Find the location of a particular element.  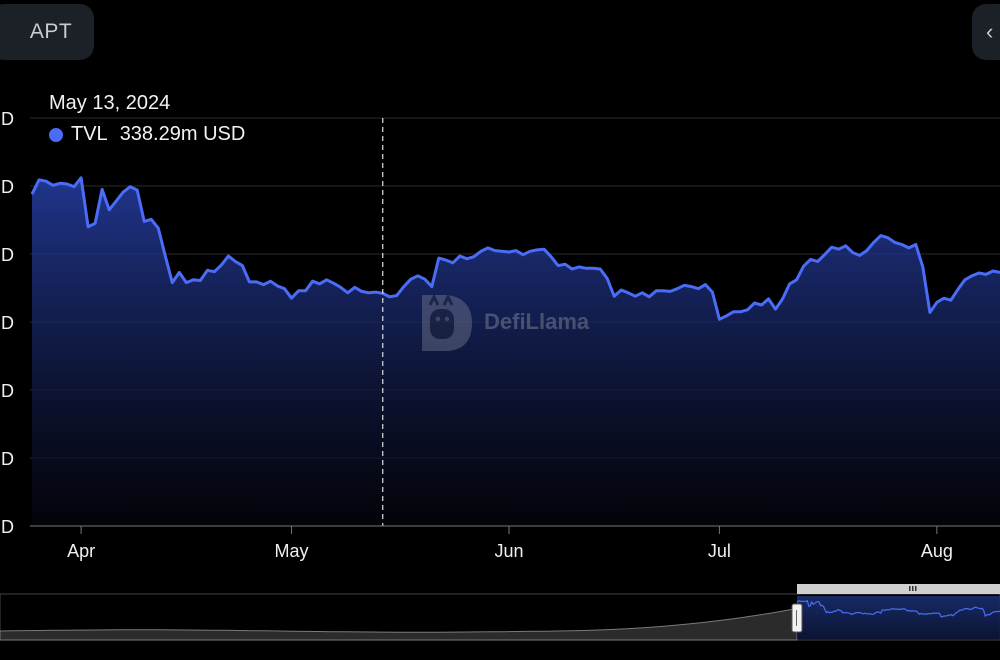

grip-lines-icon is located at coordinates (913, 588).